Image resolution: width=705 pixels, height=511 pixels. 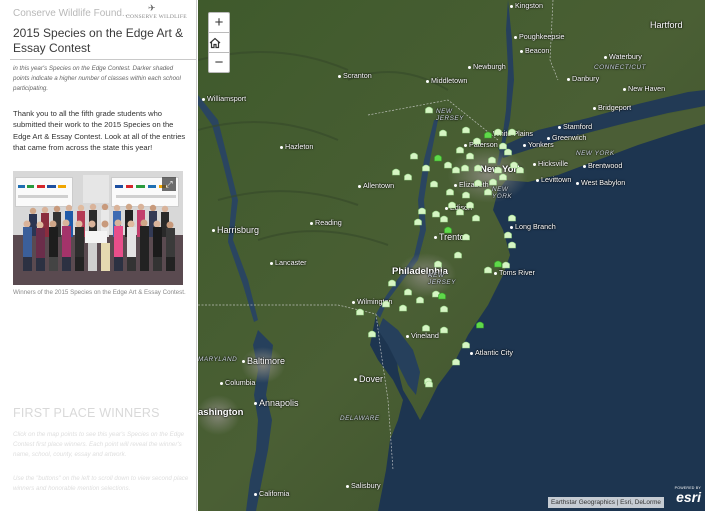 What do you see at coordinates (595, 153) in the screenshot?
I see `state-label-new-york: NEW YORK` at bounding box center [595, 153].